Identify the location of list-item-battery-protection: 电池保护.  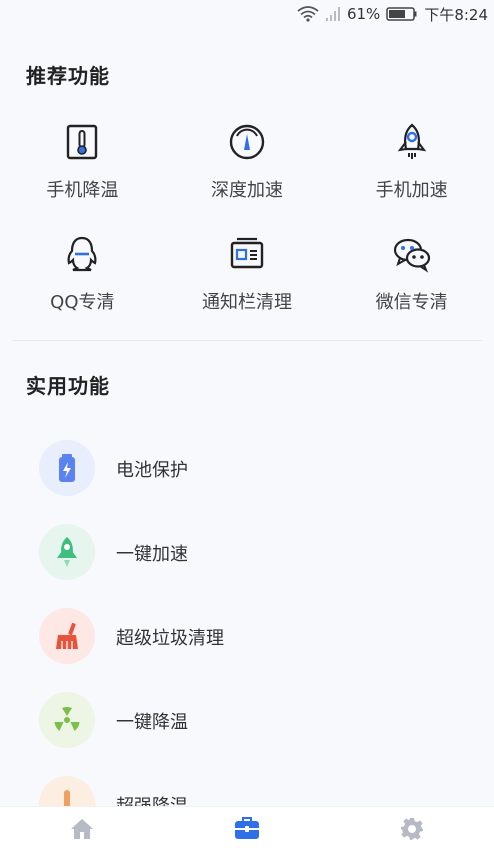
(247, 468).